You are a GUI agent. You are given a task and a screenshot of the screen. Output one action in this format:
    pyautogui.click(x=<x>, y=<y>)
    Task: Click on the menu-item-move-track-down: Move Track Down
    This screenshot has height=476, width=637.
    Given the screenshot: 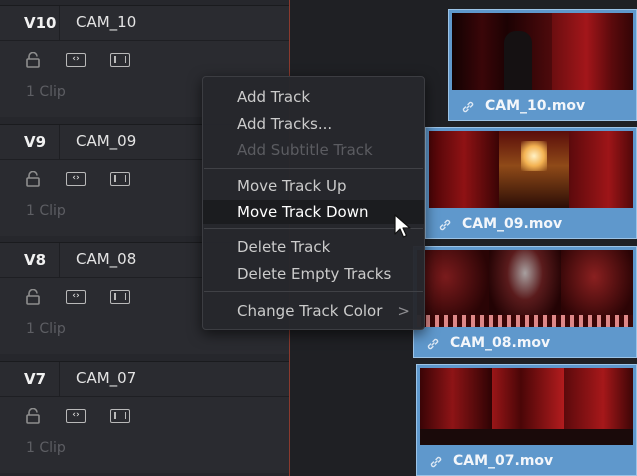 What is the action you would take?
    pyautogui.click(x=313, y=212)
    